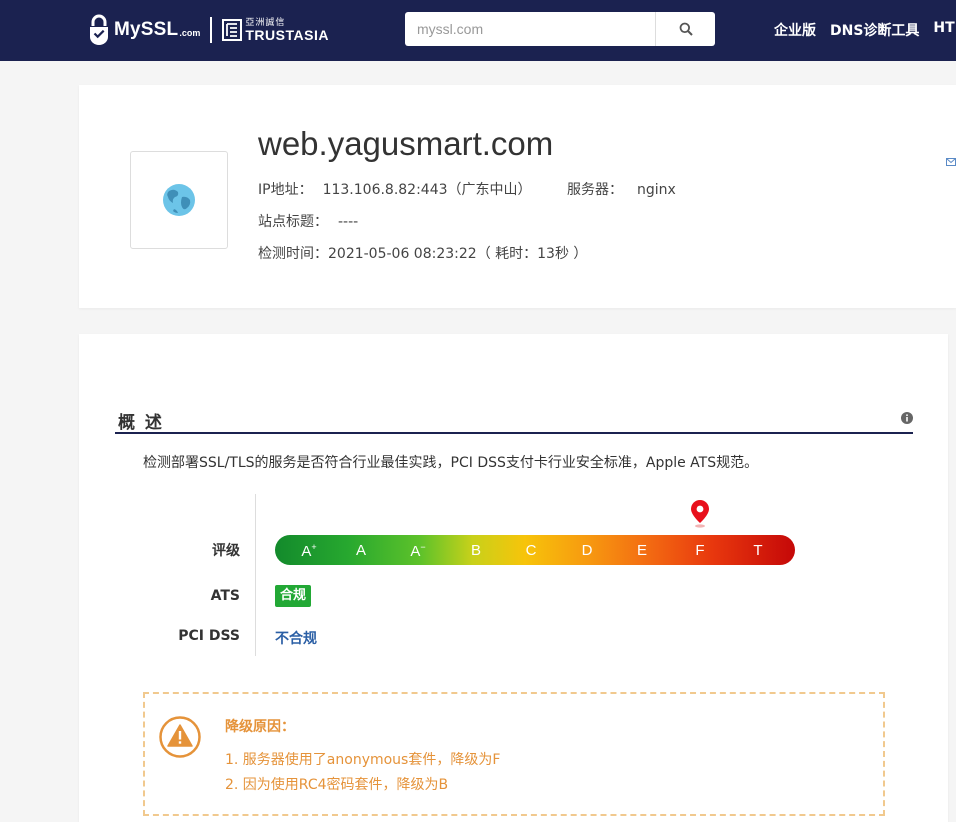 Image resolution: width=956 pixels, height=822 pixels. Describe the element at coordinates (225, 596) in the screenshot. I see `ats-label: ATS` at that location.